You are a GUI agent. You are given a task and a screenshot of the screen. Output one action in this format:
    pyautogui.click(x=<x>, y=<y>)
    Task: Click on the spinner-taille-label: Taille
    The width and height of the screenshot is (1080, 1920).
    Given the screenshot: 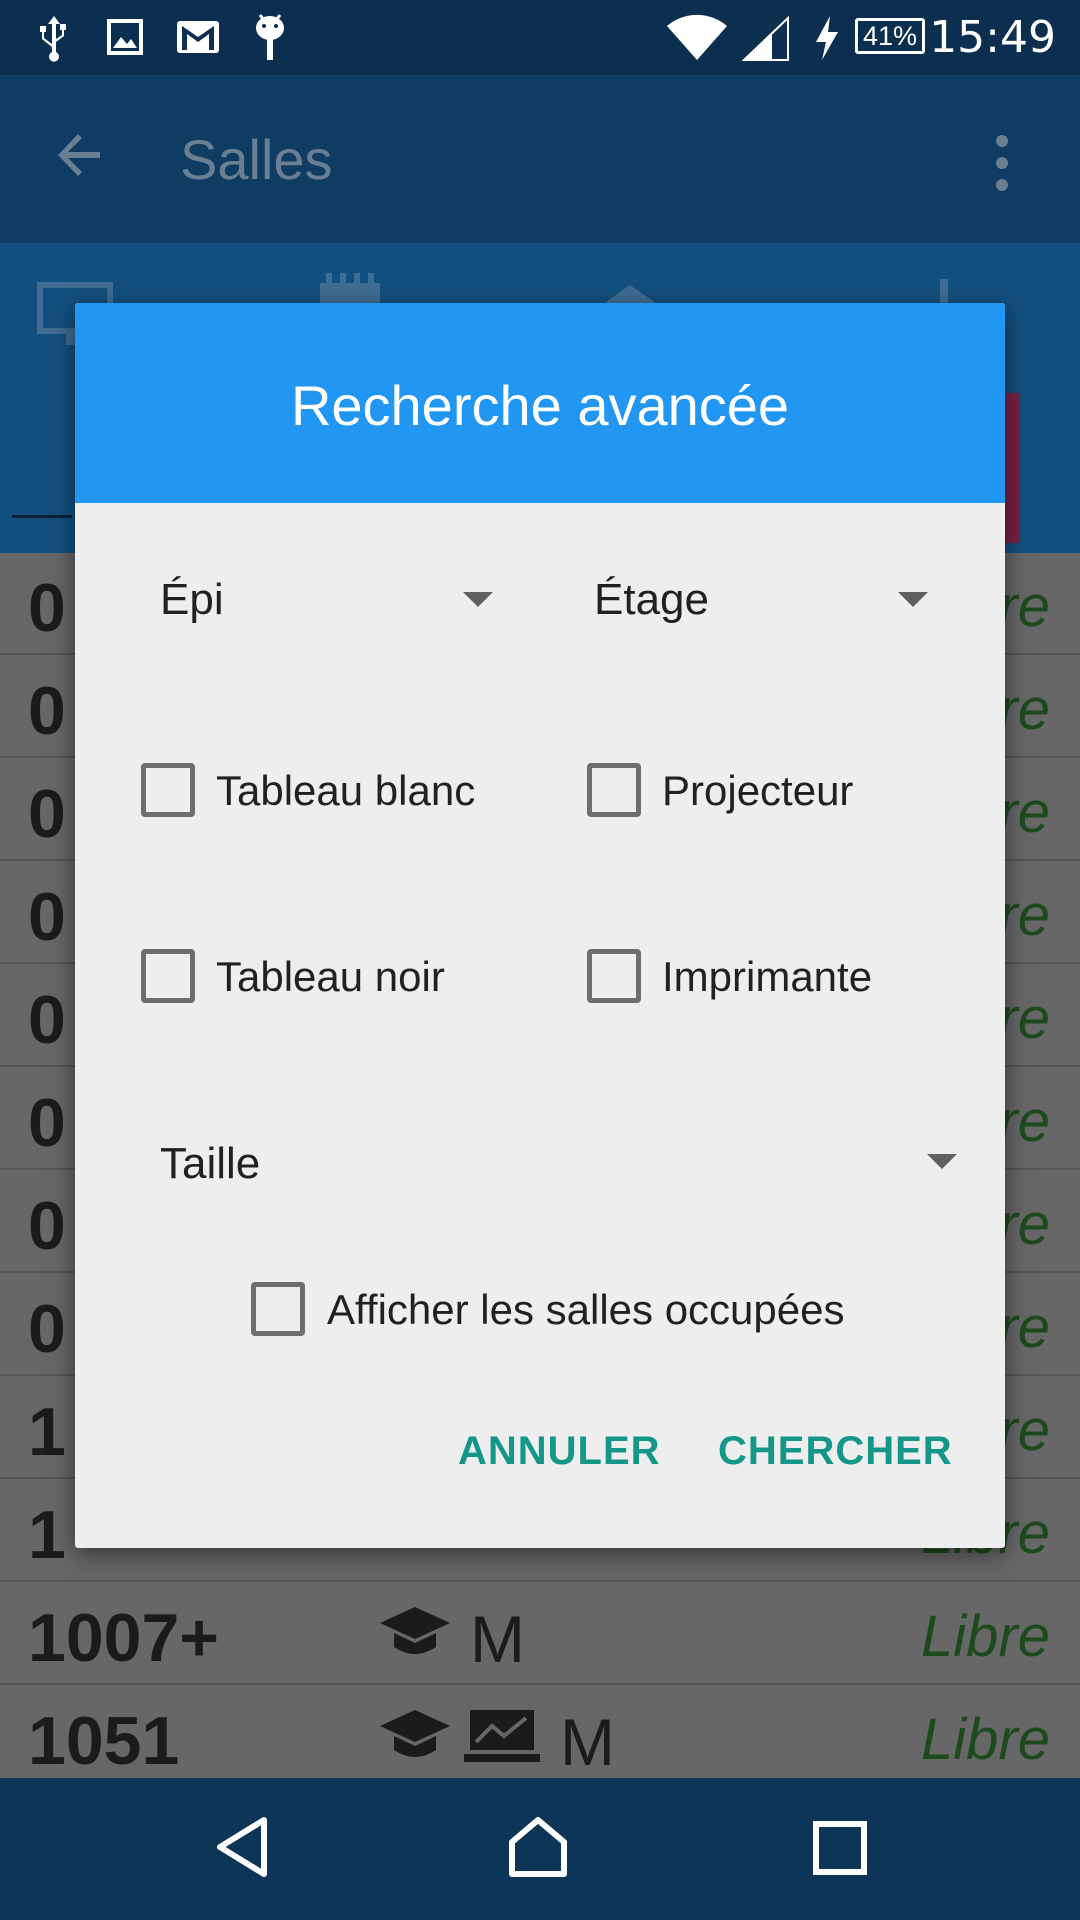 What is the action you would take?
    pyautogui.click(x=210, y=1163)
    